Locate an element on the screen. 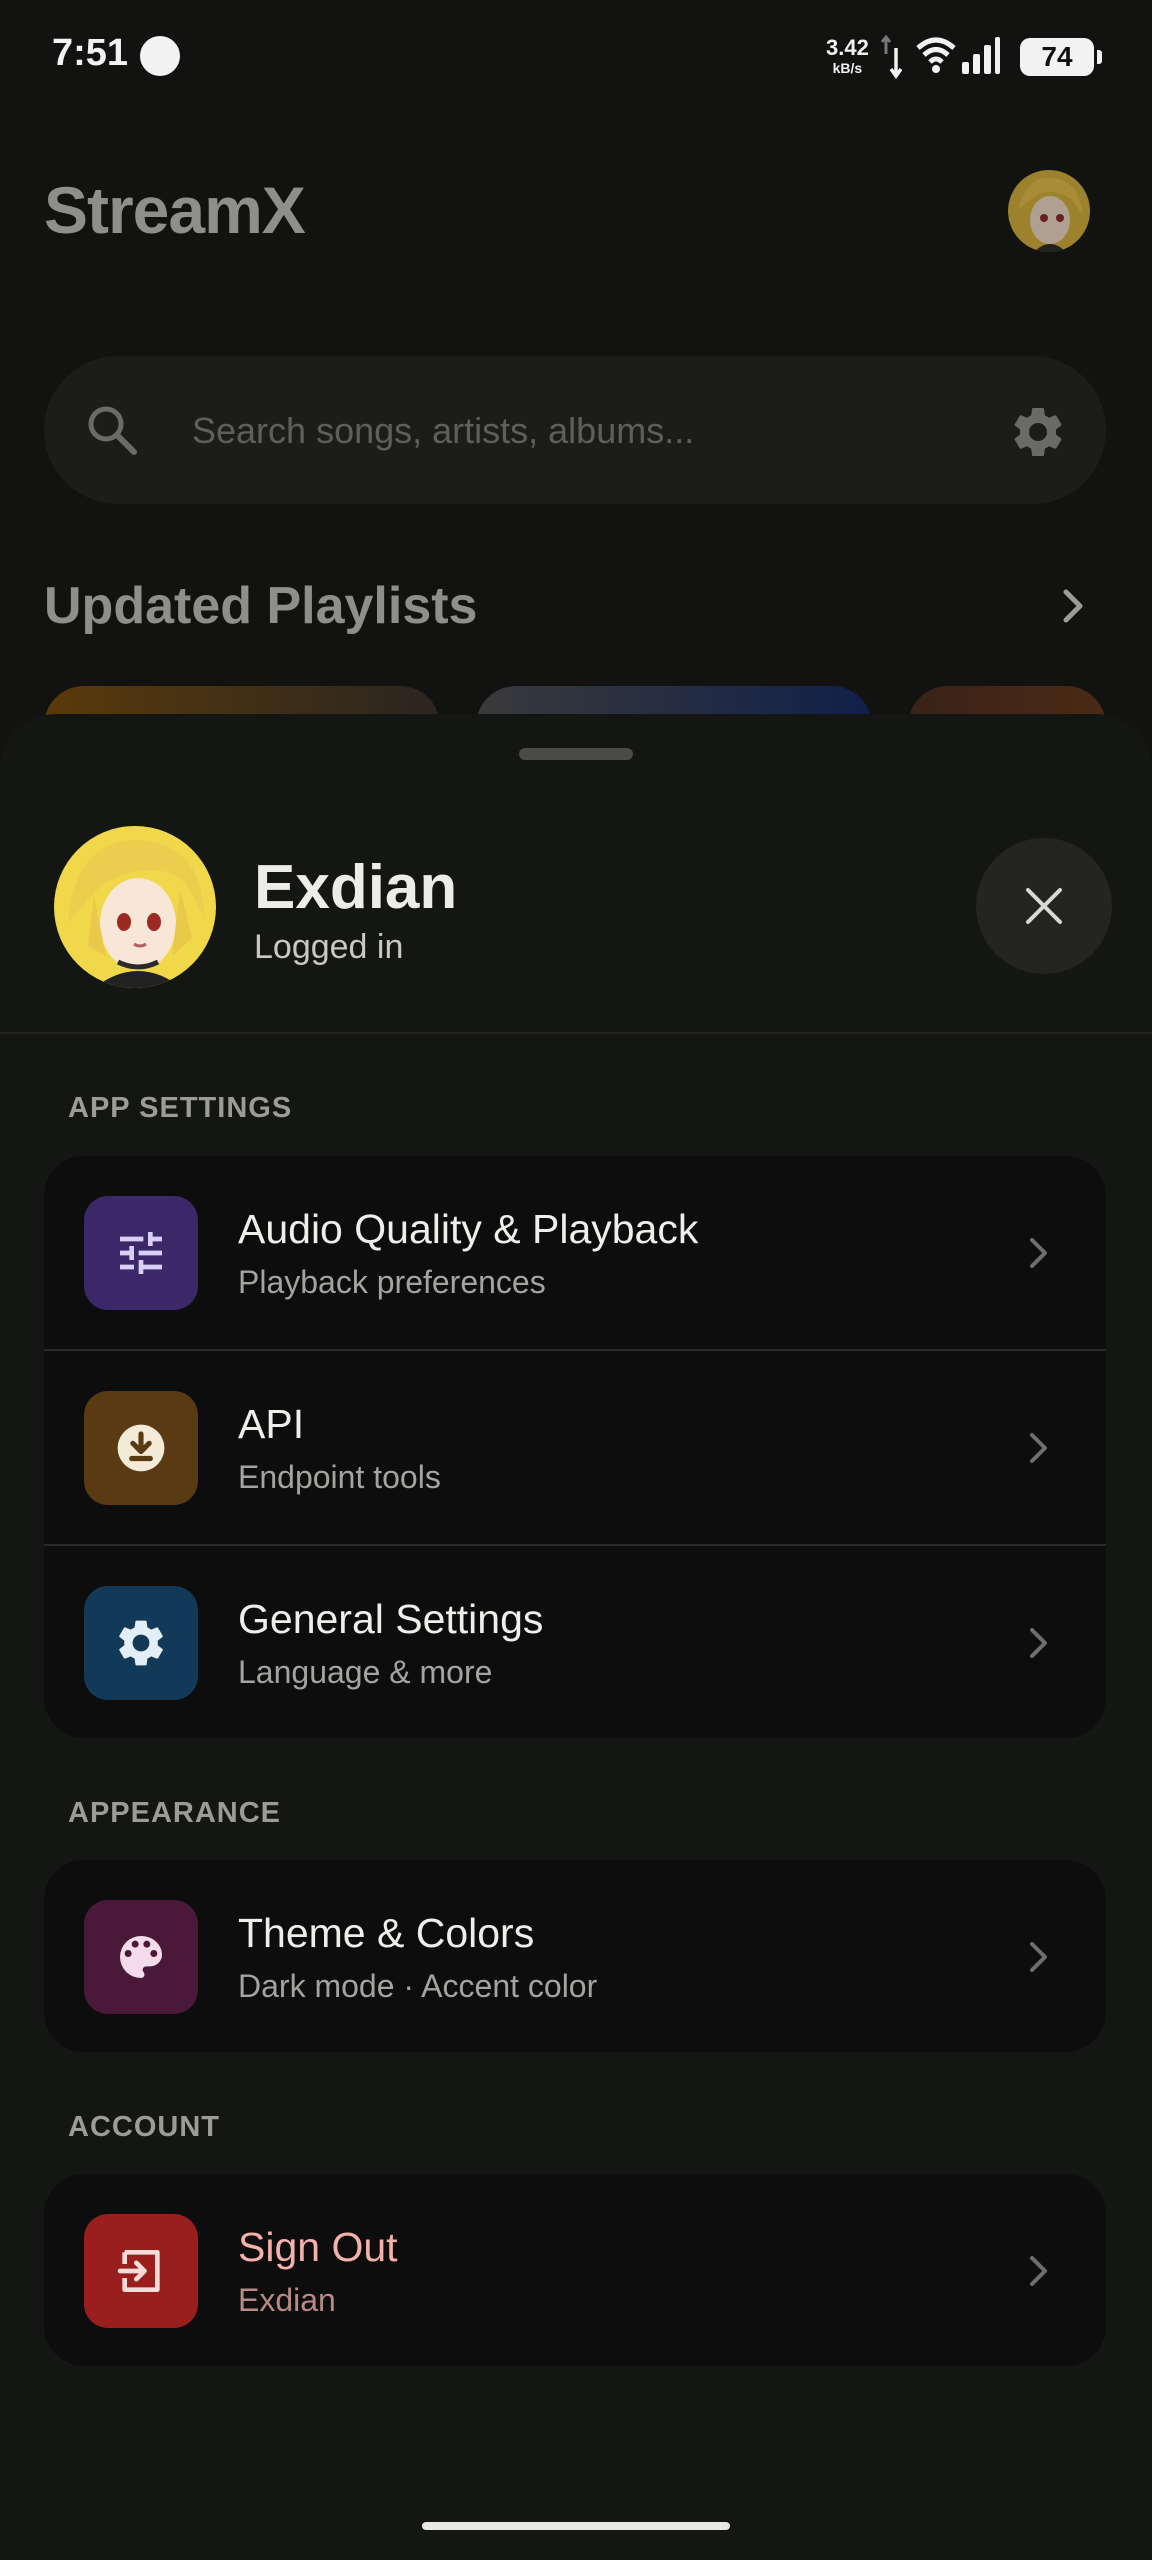 The height and width of the screenshot is (2560, 1152). profile-status: Logged in is located at coordinates (329, 947).